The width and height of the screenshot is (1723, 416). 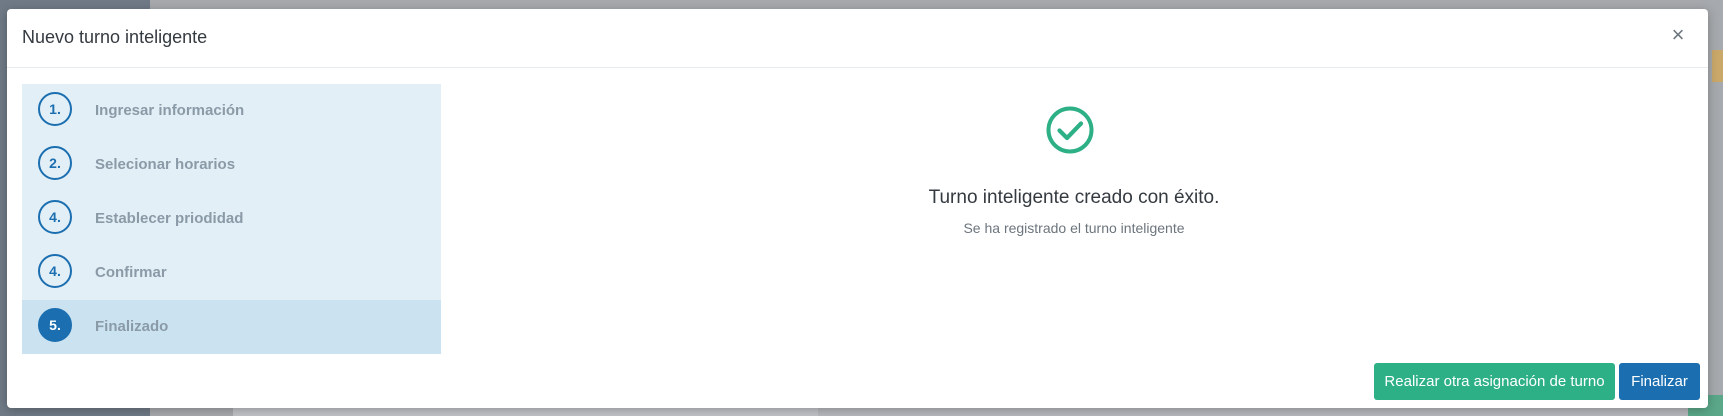 I want to click on step-1: 1. Ingresar información, so click(x=231, y=111).